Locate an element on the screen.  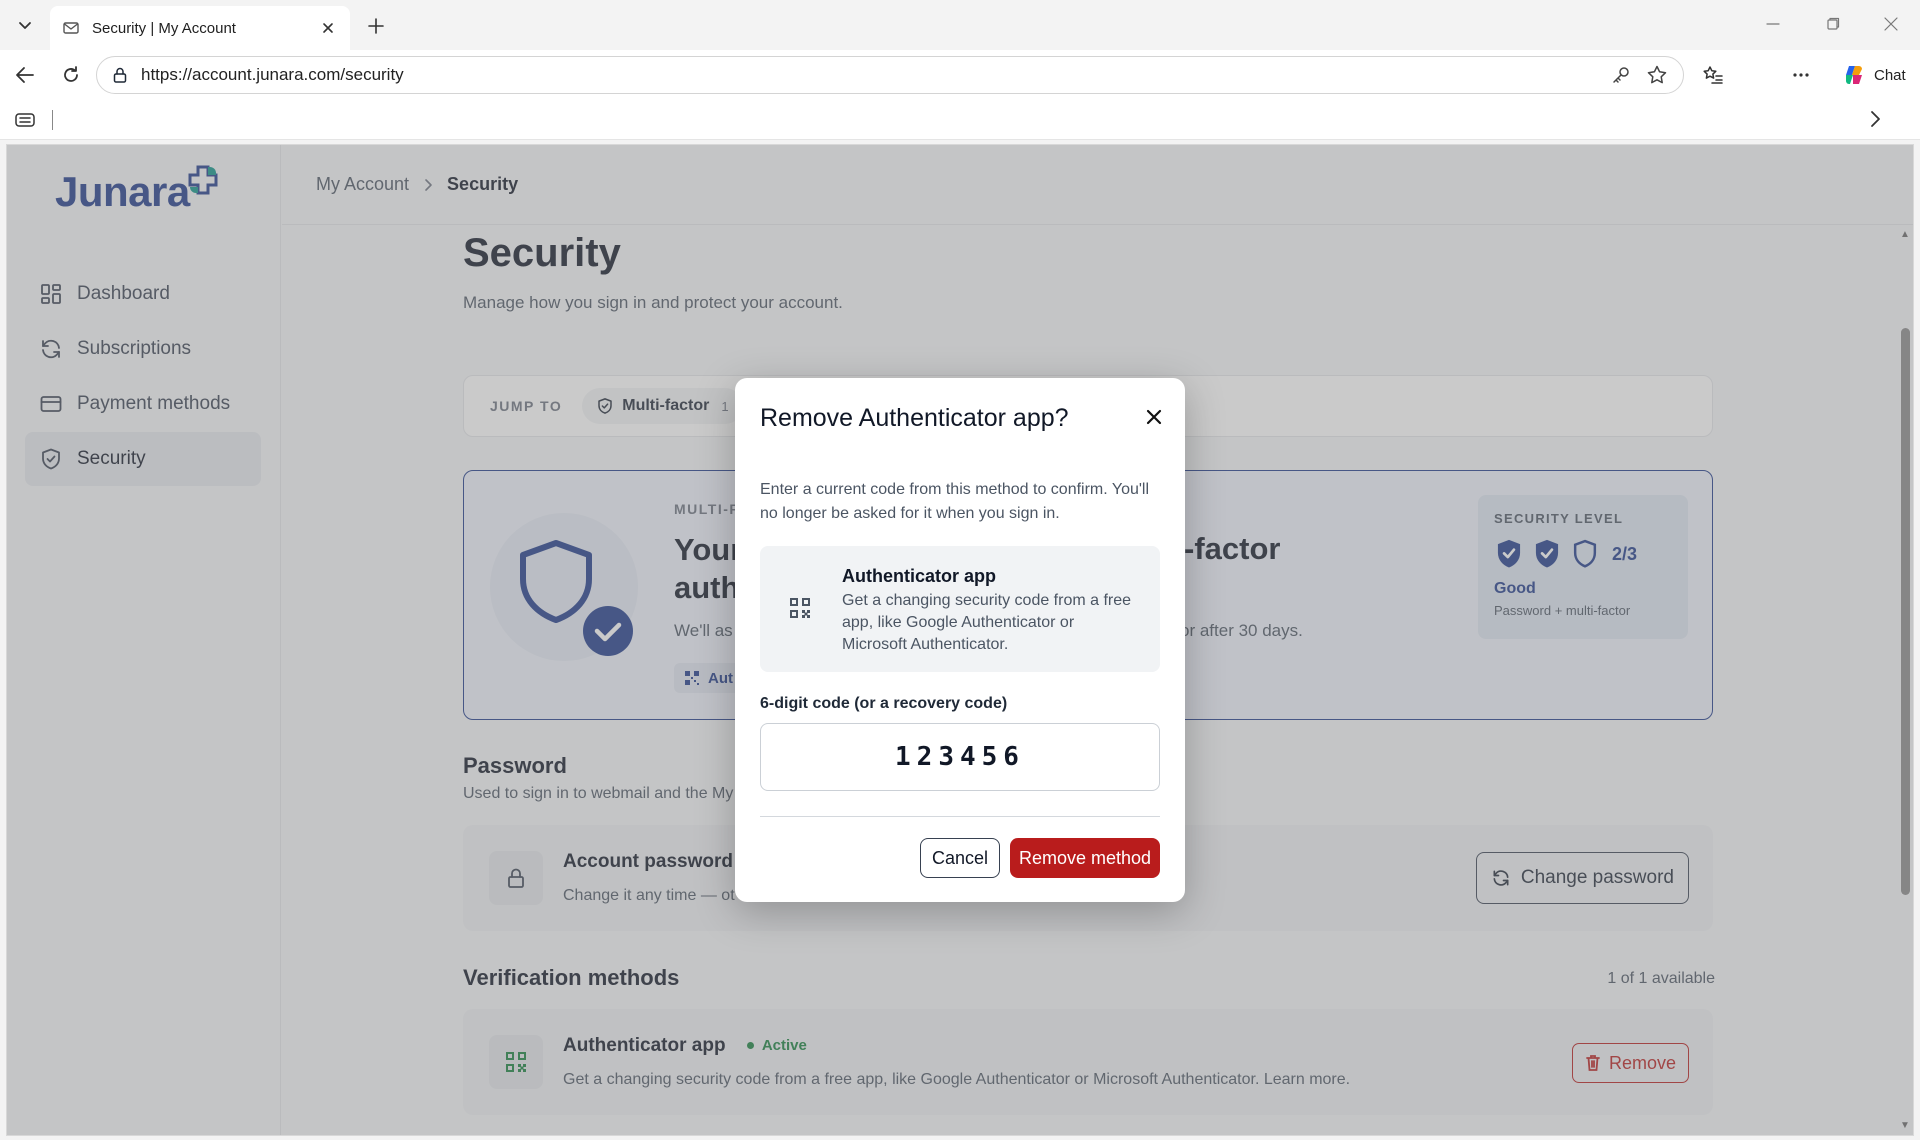
tab-title: Security | My Account is located at coordinates (164, 28).